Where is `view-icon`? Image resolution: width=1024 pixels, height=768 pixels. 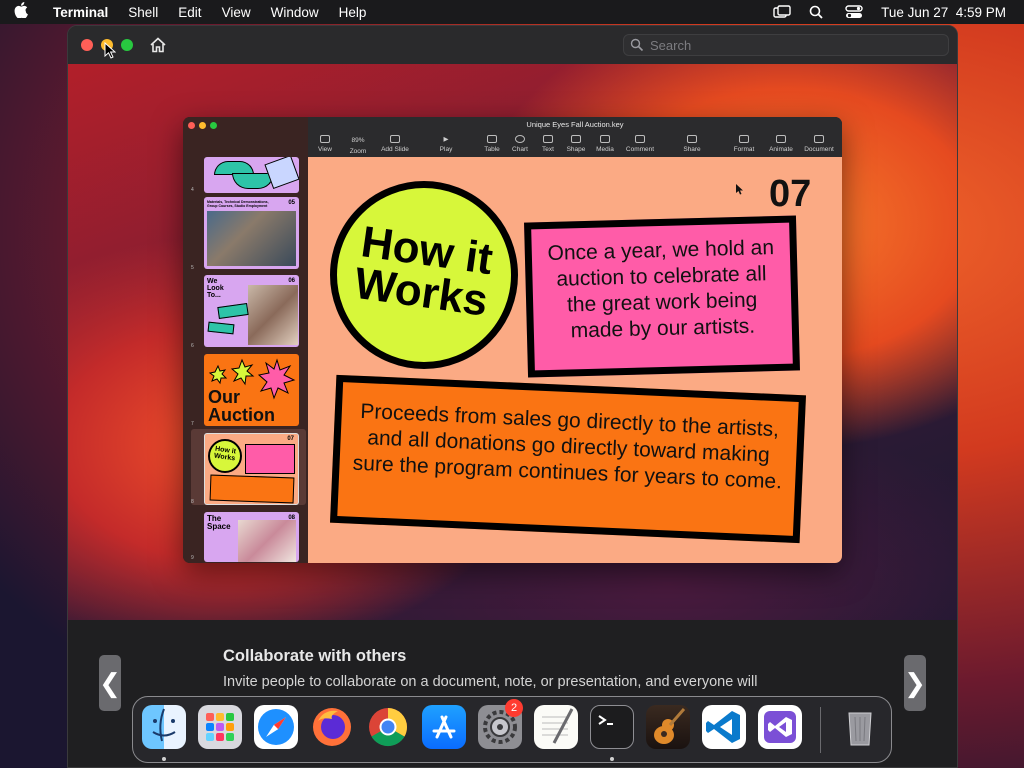
view-icon is located at coordinates (325, 139).